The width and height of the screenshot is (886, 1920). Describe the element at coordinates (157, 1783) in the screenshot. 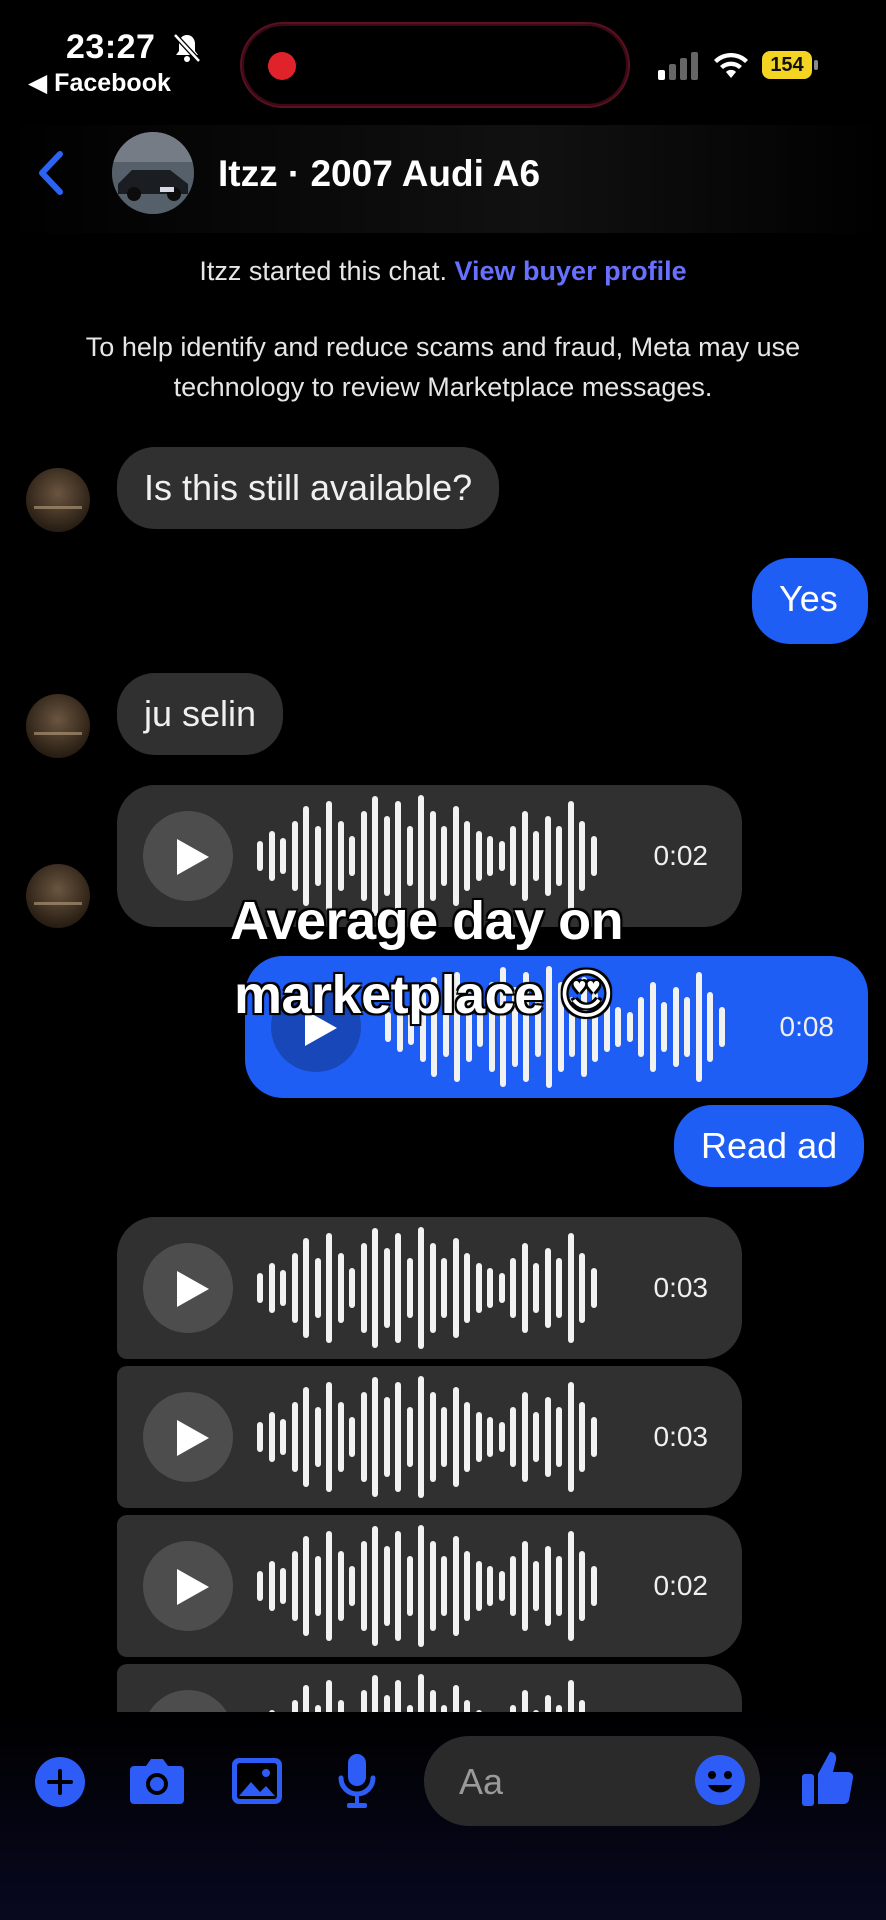

I see `camera-icon` at that location.